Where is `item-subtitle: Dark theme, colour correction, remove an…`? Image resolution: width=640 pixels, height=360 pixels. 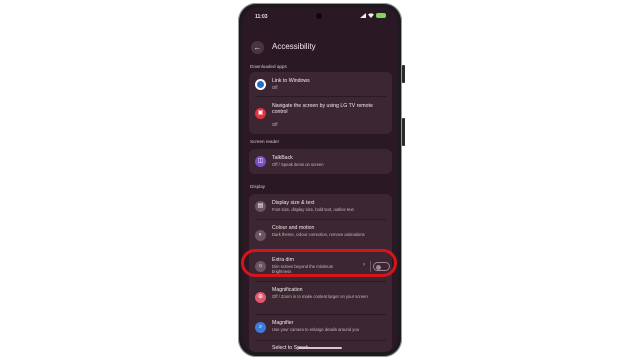
item-subtitle: Dark theme, colour correction, remove an… is located at coordinates (318, 234).